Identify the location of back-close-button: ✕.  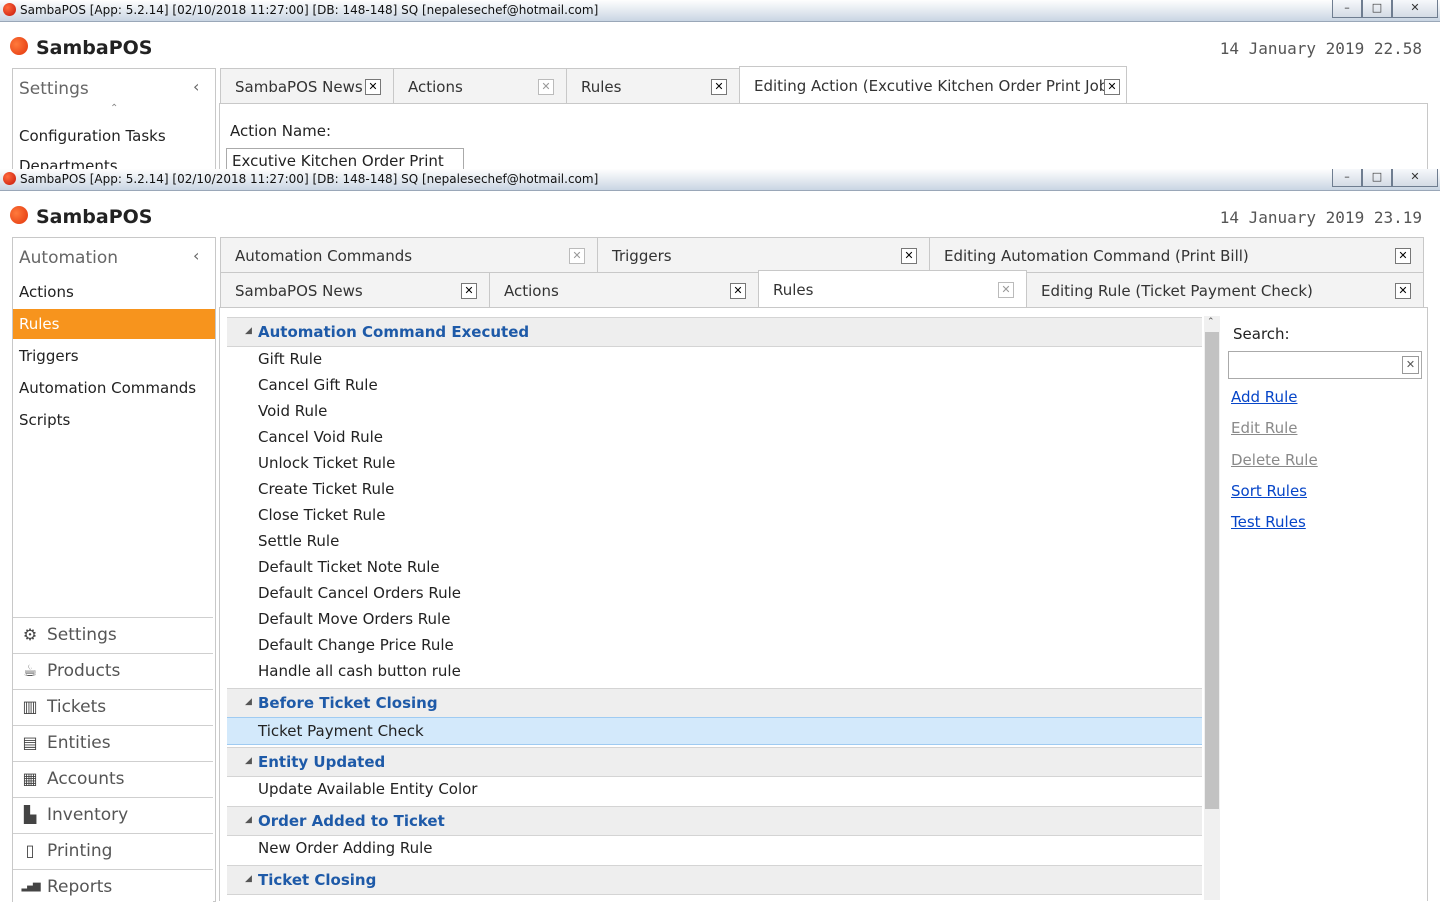
(1415, 9).